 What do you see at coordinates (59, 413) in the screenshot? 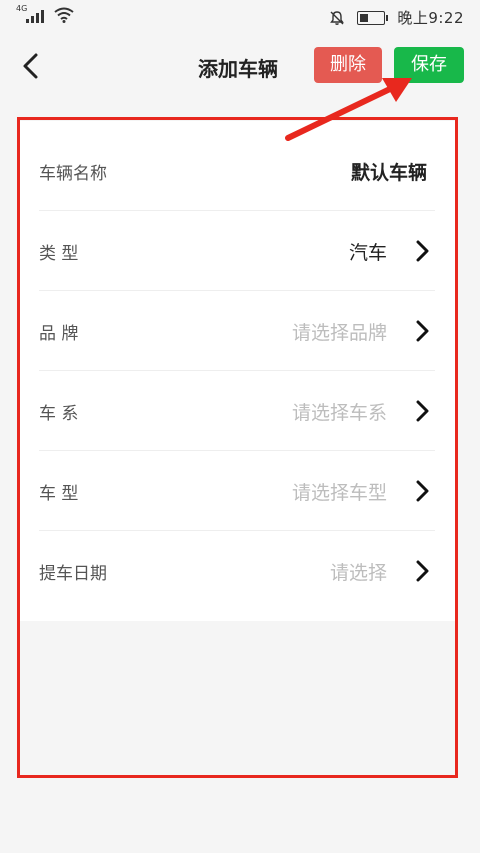
I see `form-label: 车 系` at bounding box center [59, 413].